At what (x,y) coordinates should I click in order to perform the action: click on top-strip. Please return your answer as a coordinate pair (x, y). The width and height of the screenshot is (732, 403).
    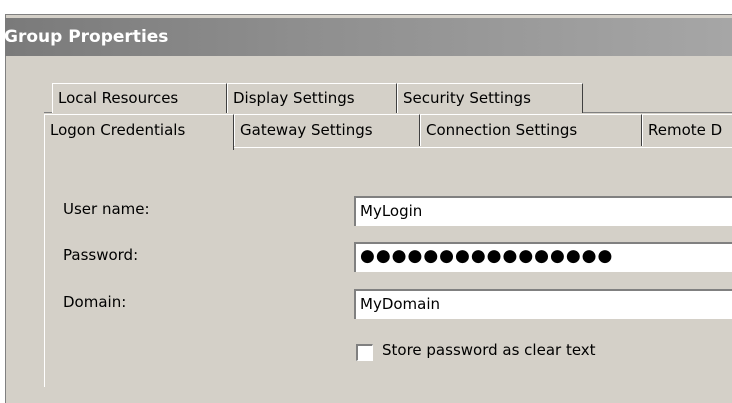
    Looking at the image, I should click on (366, 7).